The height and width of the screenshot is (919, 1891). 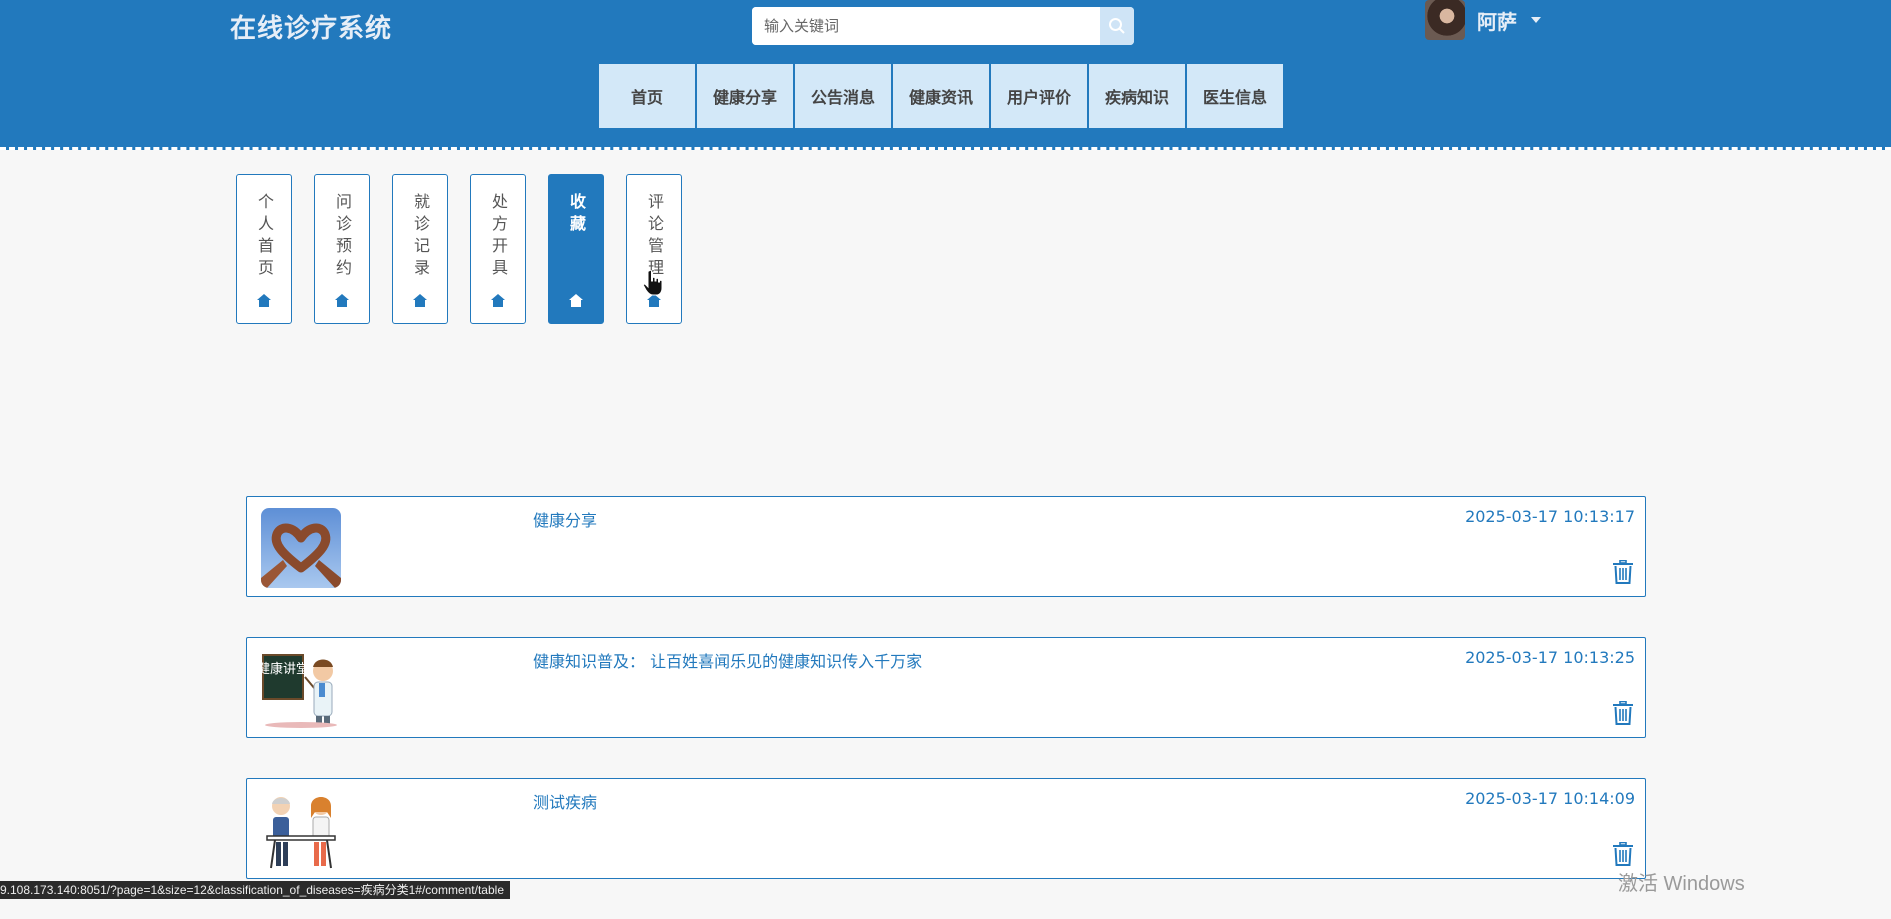 What do you see at coordinates (1235, 96) in the screenshot?
I see `nav-item-doctor-info: 医生信息` at bounding box center [1235, 96].